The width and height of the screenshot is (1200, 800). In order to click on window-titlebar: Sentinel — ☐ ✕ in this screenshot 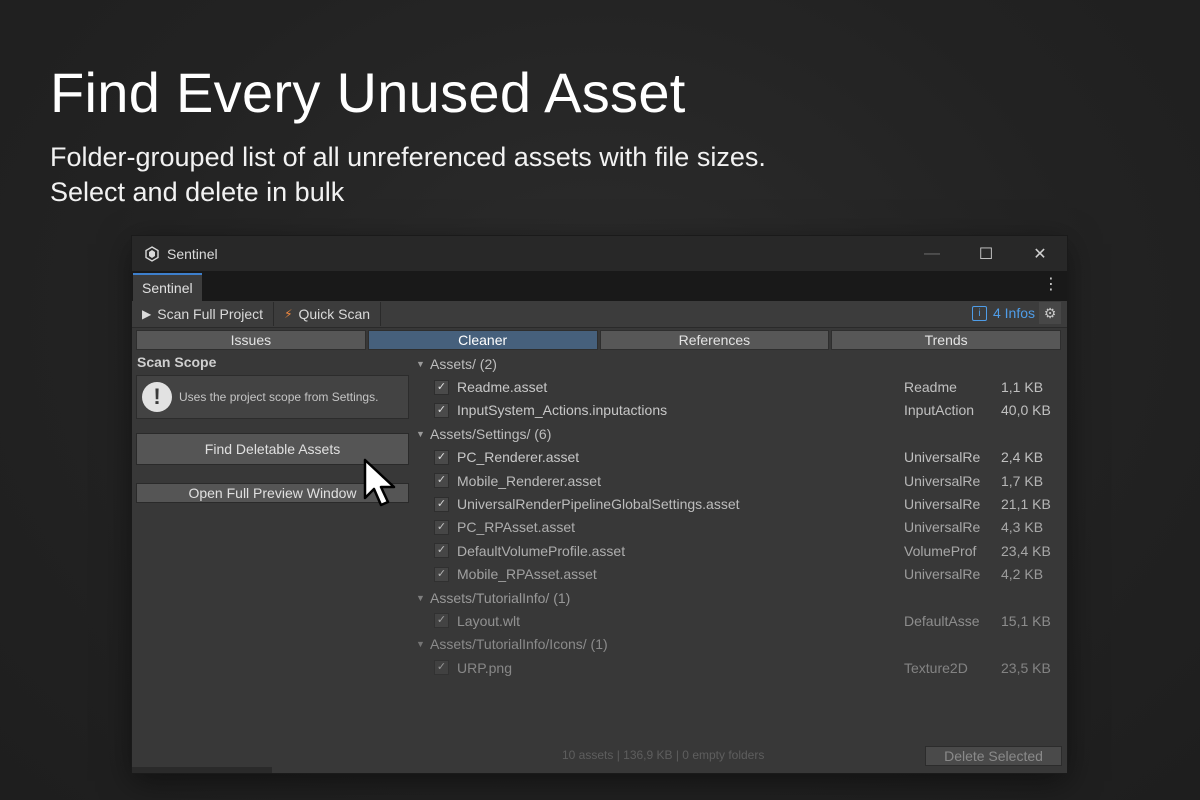, I will do `click(599, 253)`.